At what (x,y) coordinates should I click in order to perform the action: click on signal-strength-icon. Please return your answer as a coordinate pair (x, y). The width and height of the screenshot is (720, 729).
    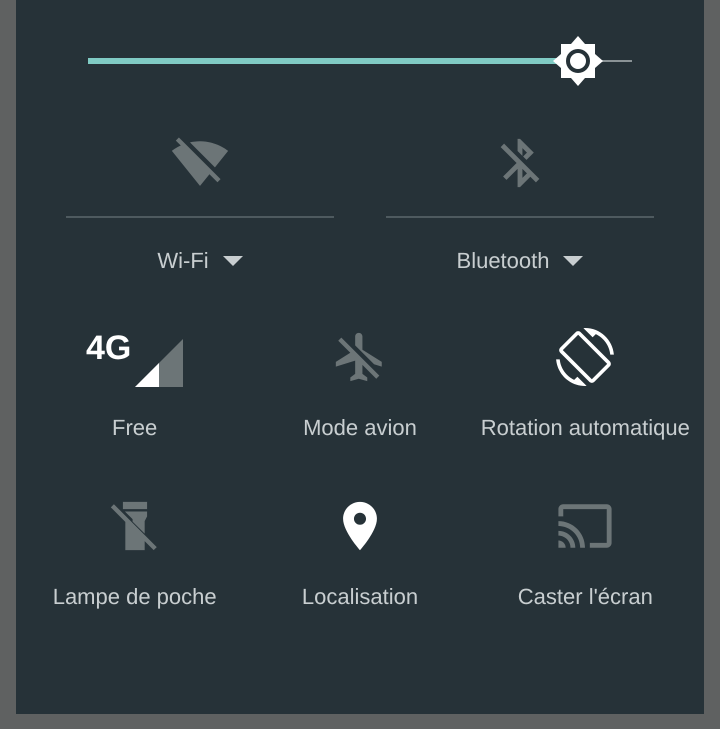
    Looking at the image, I should click on (159, 363).